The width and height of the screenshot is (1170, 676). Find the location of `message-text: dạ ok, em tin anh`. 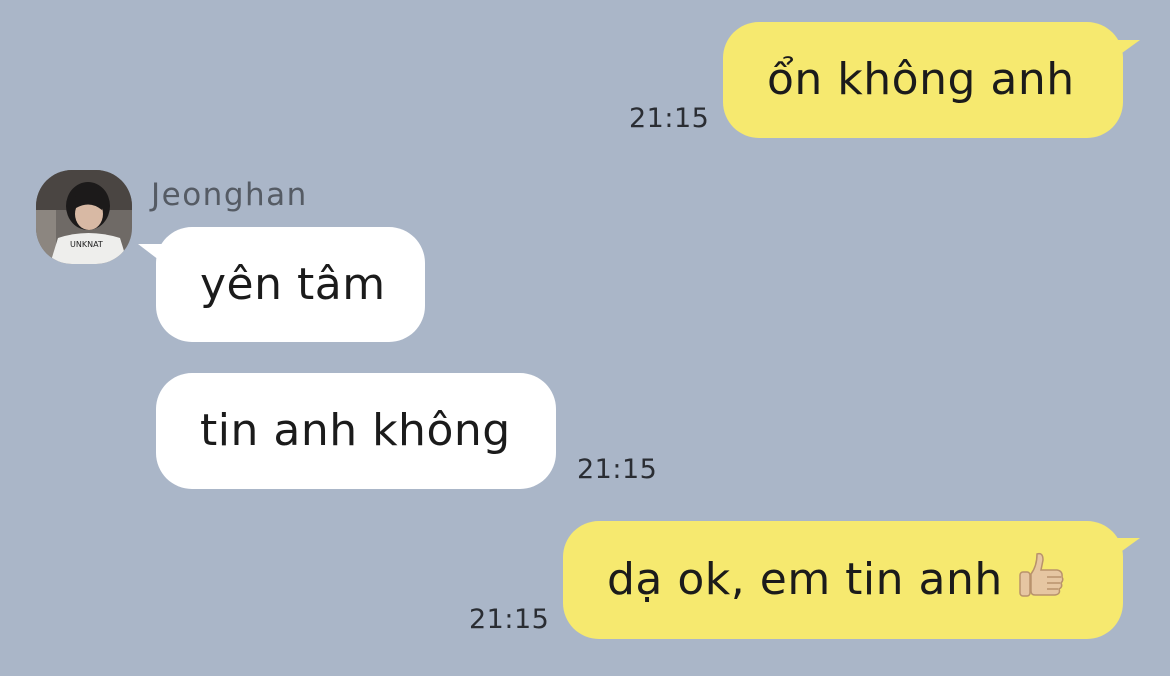

message-text: dạ ok, em tin anh is located at coordinates (805, 579).